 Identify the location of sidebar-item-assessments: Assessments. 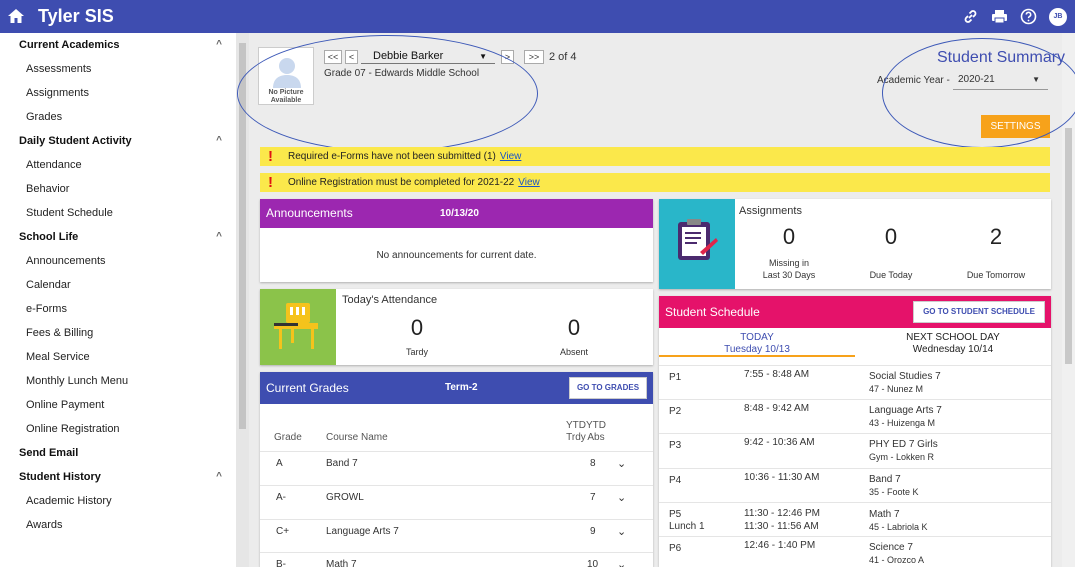
(118, 69).